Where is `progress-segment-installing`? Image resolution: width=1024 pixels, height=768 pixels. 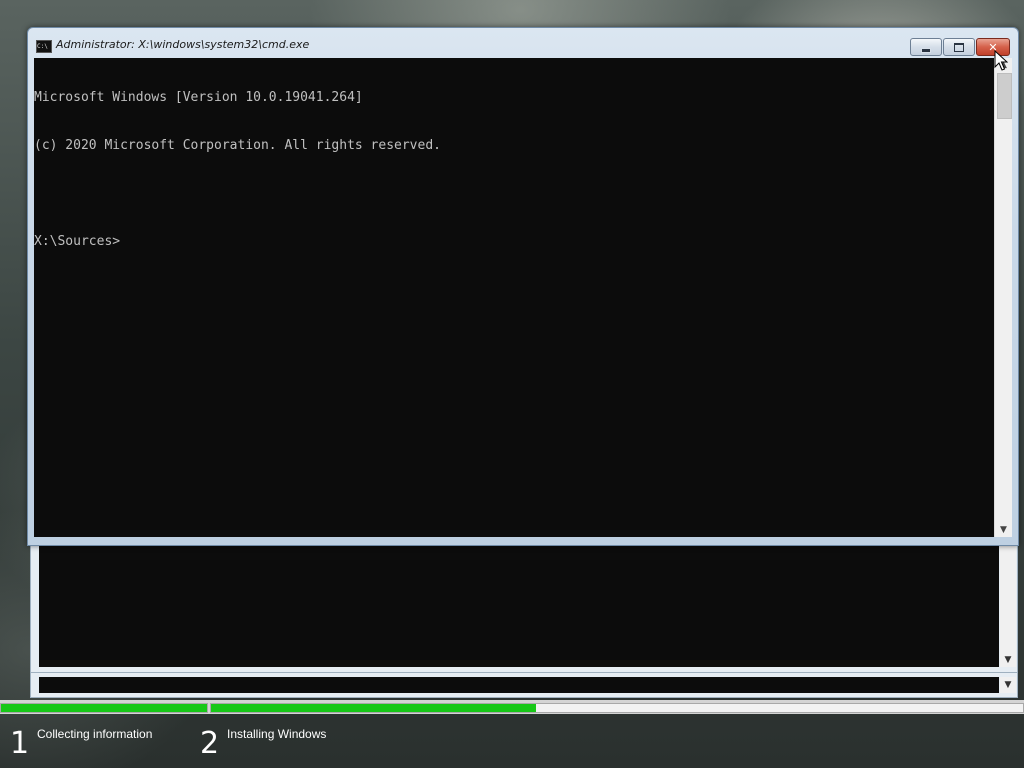
progress-segment-installing is located at coordinates (617, 708).